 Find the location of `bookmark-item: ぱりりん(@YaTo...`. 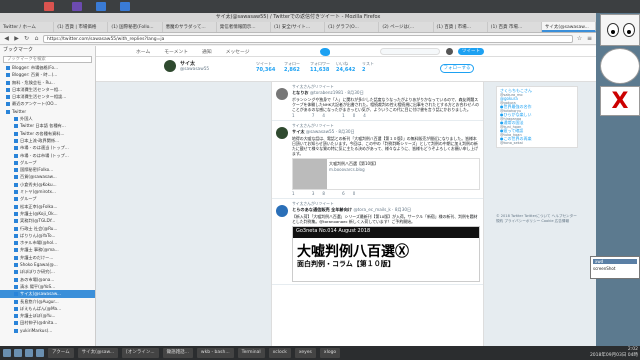

bookmark-item: ぱりりん(@YaTo... is located at coordinates (47, 235).